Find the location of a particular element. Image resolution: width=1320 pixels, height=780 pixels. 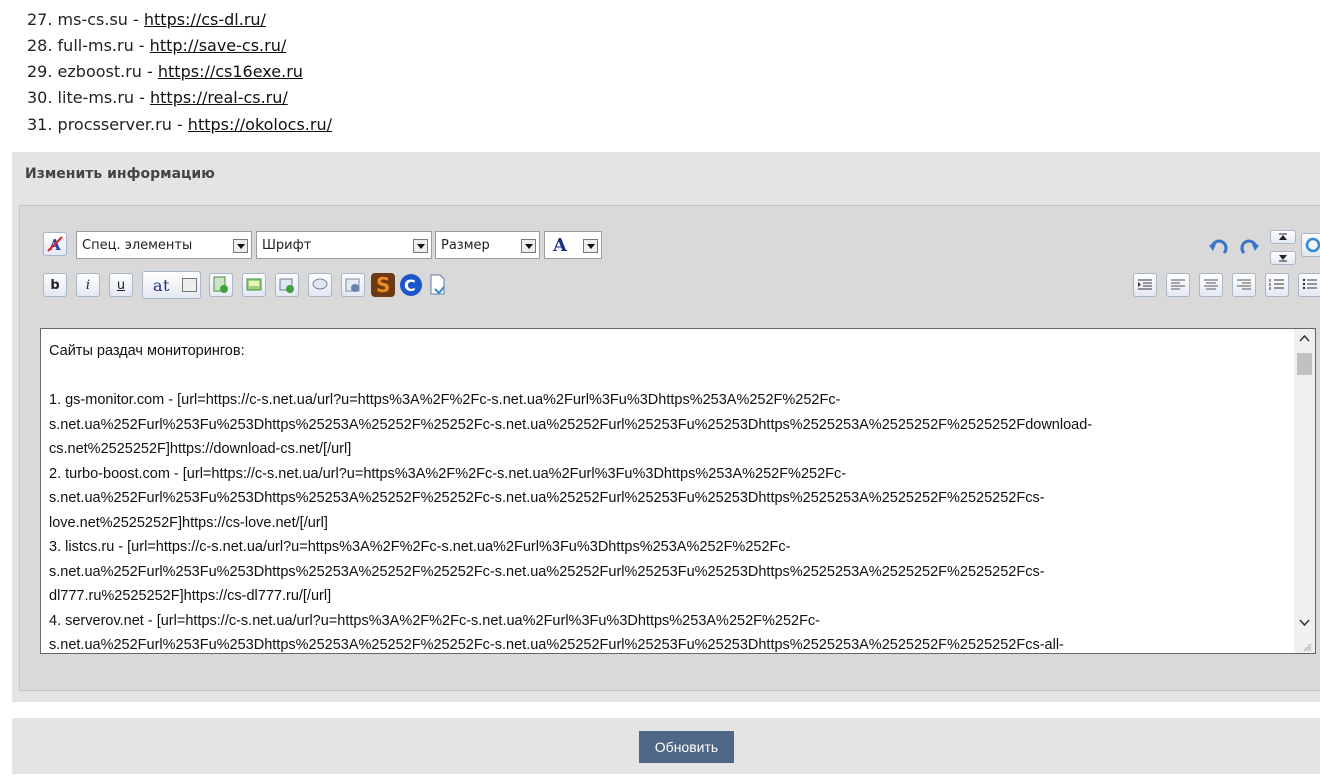

expand-down-button is located at coordinates (1283, 258).